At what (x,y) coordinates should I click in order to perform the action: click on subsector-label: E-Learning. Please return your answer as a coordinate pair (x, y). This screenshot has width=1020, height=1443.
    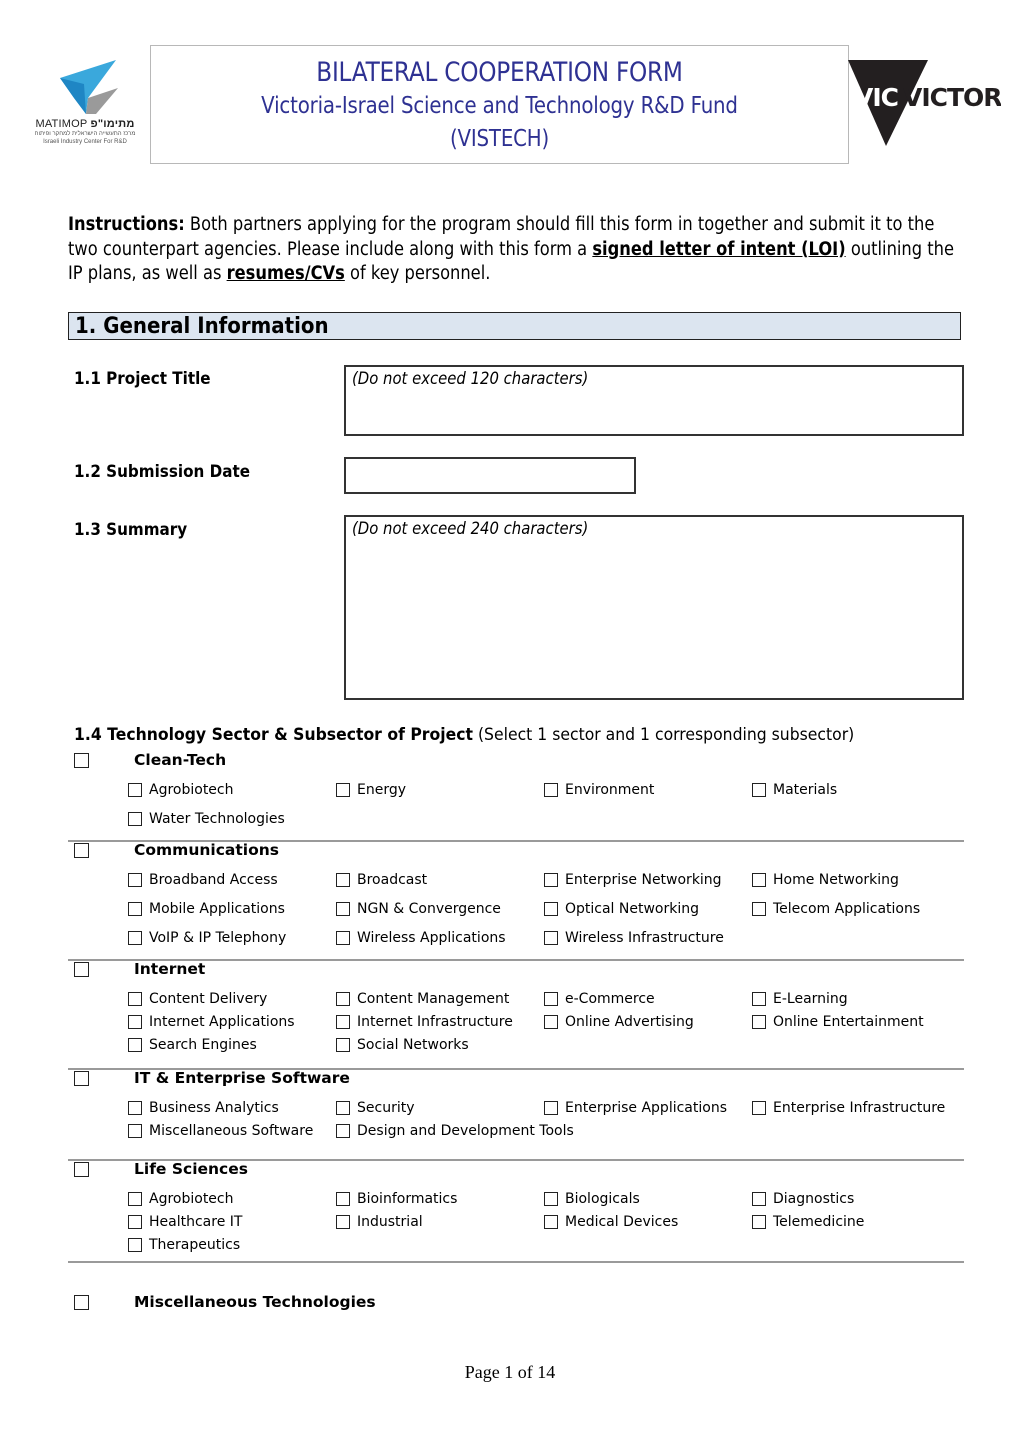
    Looking at the image, I should click on (810, 999).